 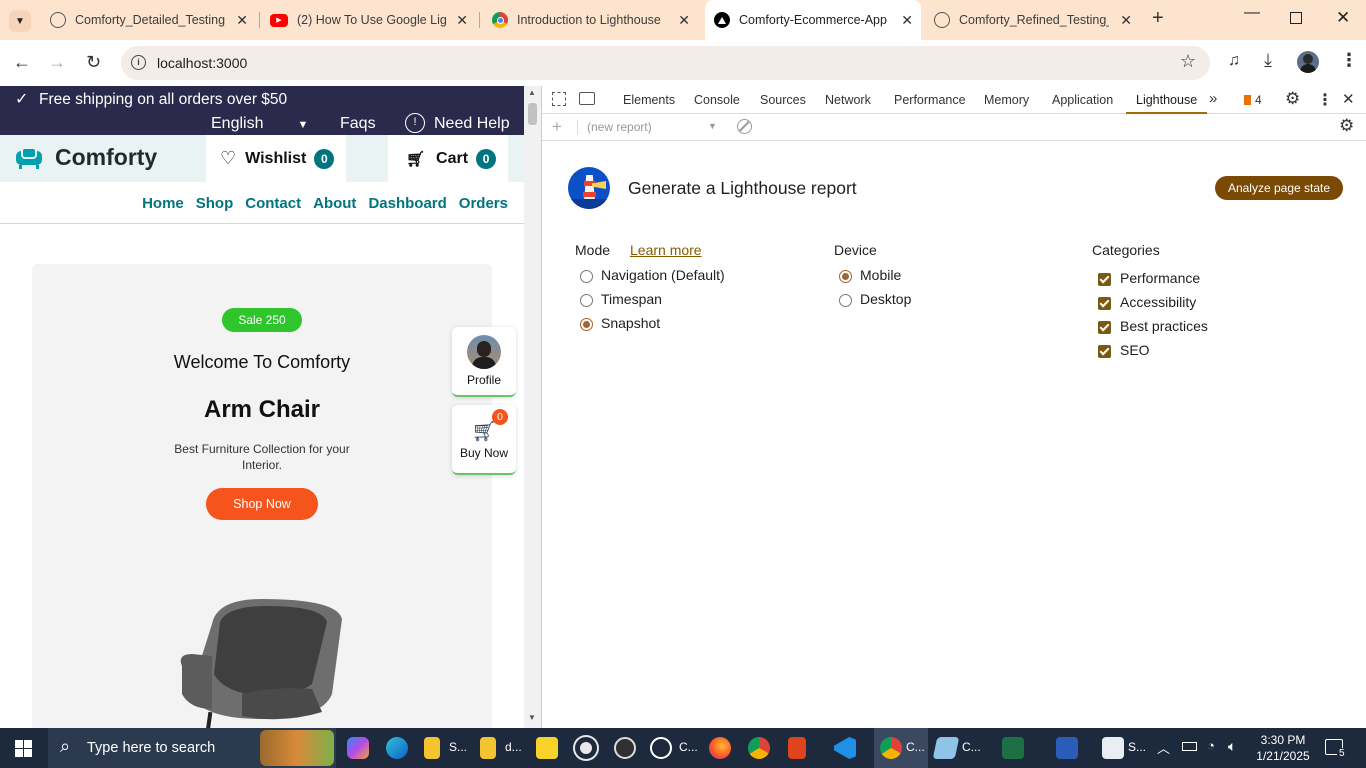 What do you see at coordinates (1268, 60) in the screenshot?
I see `download-icon: ⤓` at bounding box center [1268, 60].